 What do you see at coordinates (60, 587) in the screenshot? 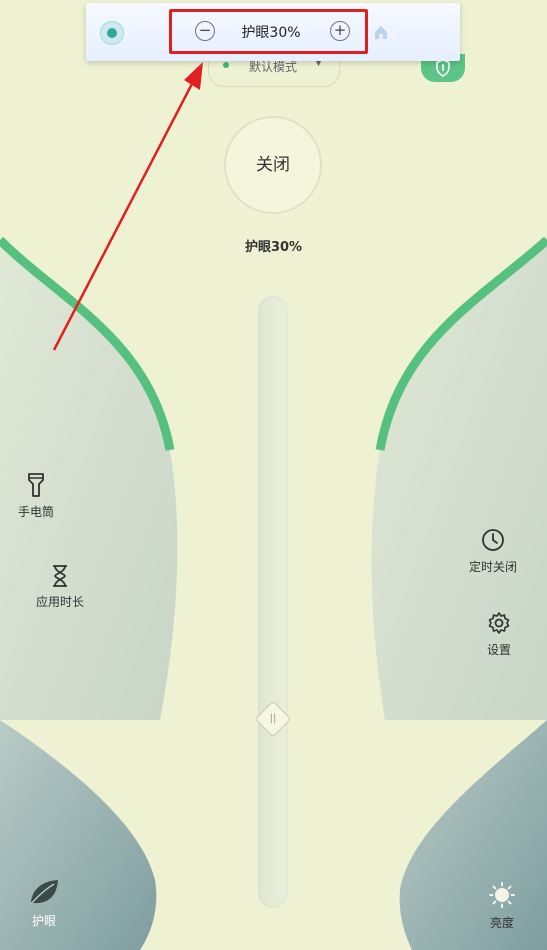
I see `app-usage-button: 应用时长` at bounding box center [60, 587].